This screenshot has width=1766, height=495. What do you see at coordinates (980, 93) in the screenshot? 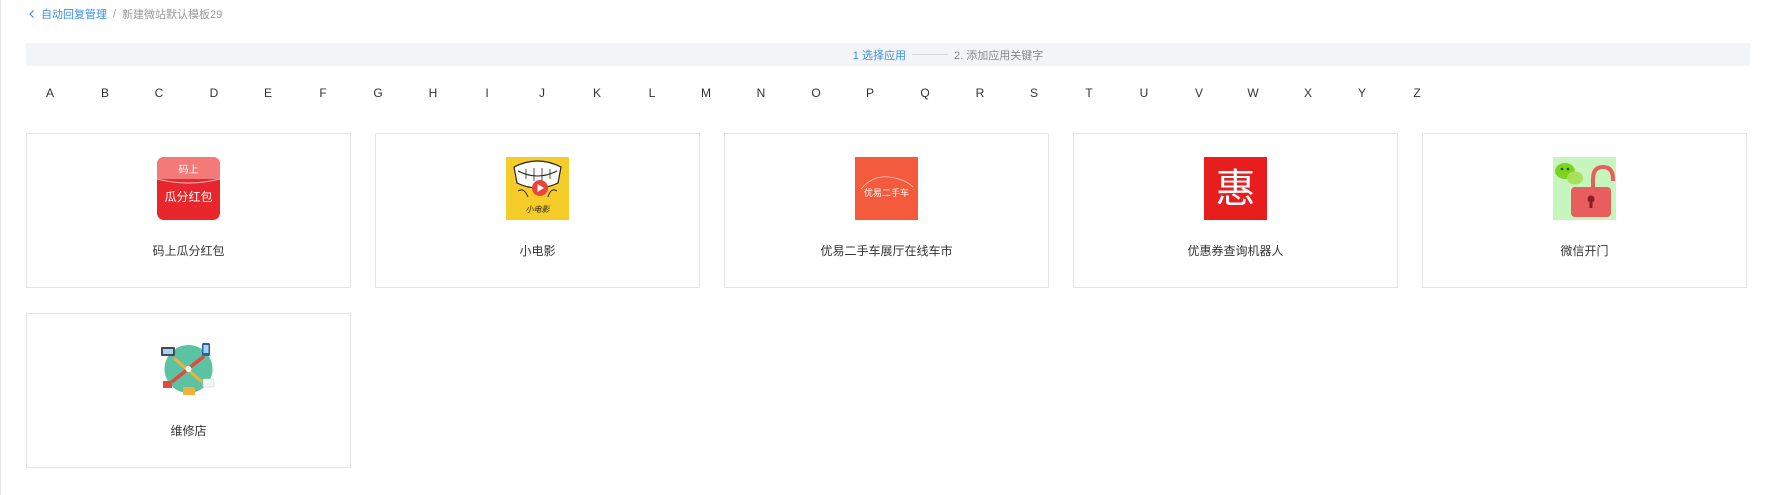
I see `letter-filter-r: R` at bounding box center [980, 93].